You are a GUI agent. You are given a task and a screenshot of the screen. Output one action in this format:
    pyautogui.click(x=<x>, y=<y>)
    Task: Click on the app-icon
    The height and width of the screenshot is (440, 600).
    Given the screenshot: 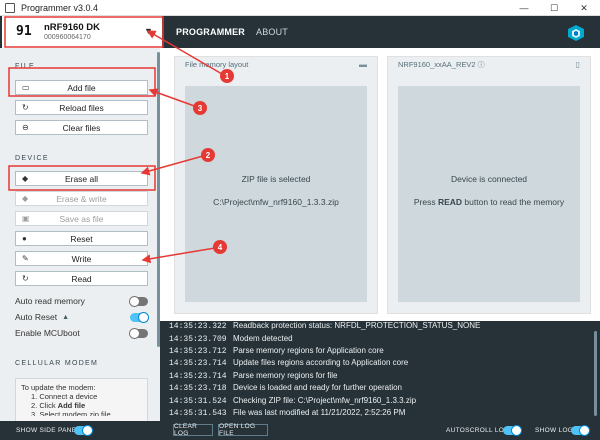 What is the action you would take?
    pyautogui.click(x=10, y=7)
    